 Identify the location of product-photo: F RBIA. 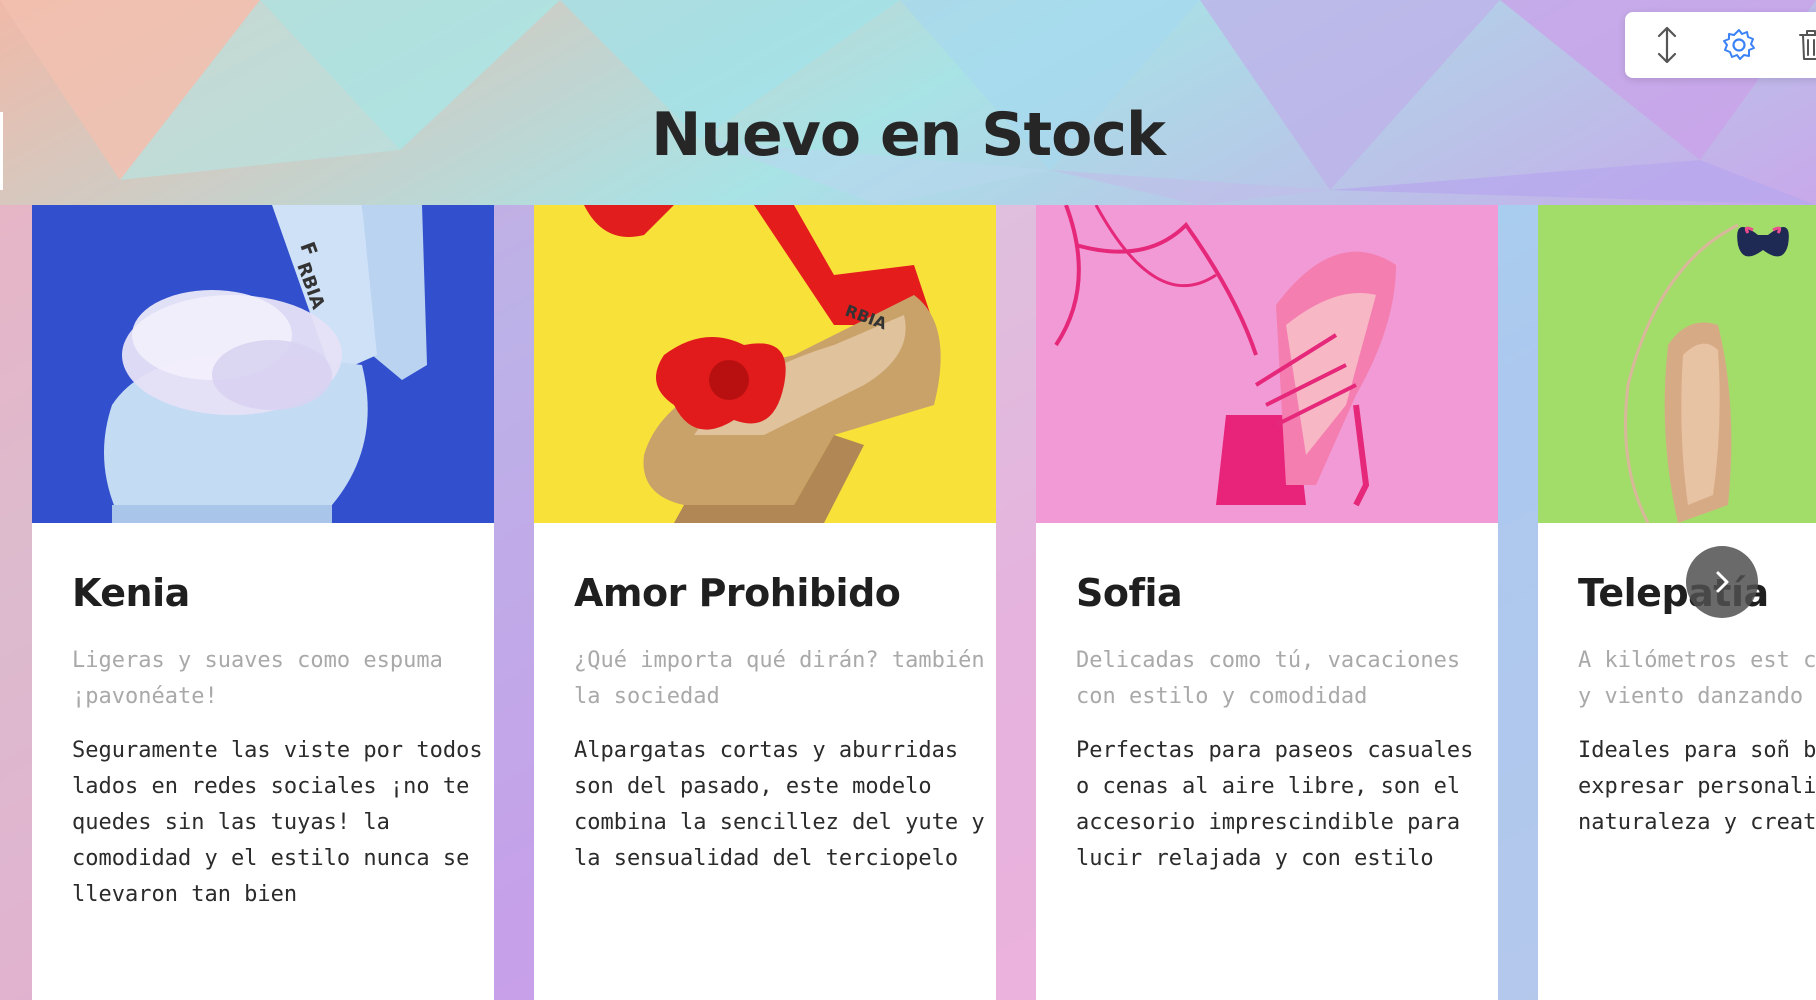
(263, 364).